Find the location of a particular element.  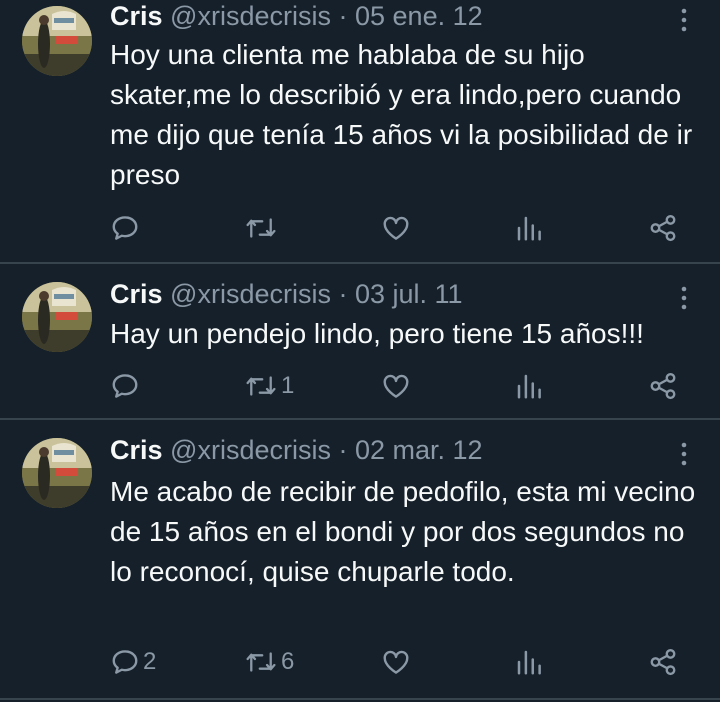

retweet-button: 6 is located at coordinates (269, 662).